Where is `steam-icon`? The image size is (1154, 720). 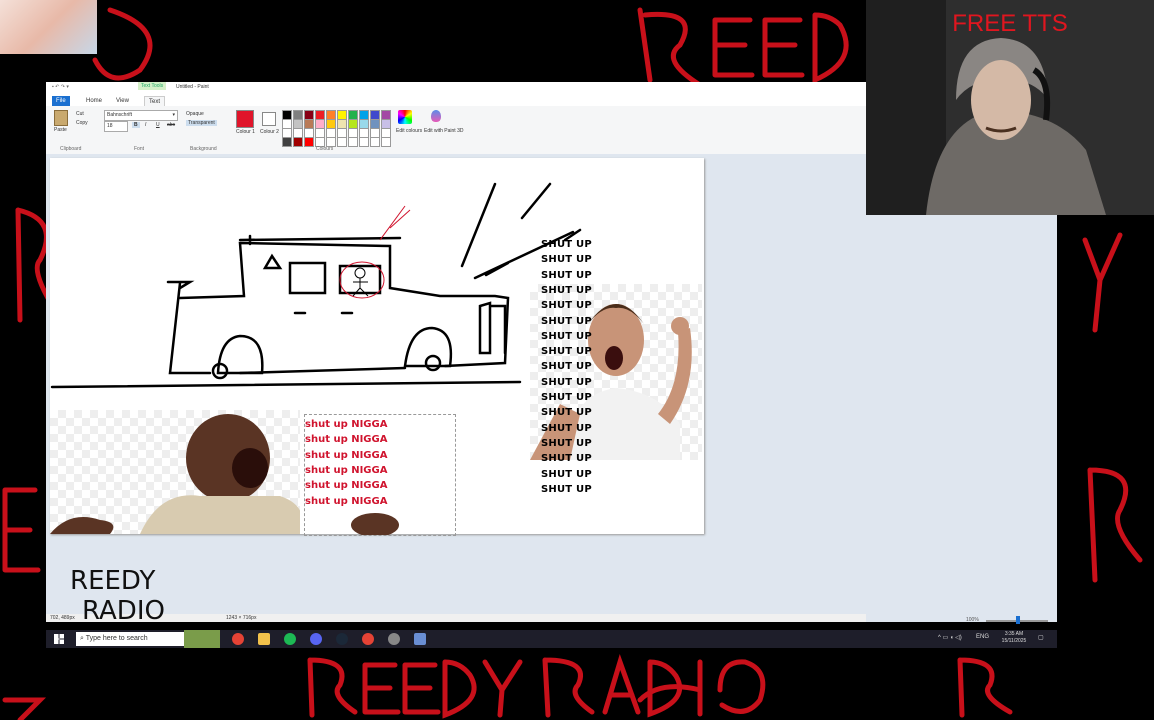
steam-icon is located at coordinates (342, 639).